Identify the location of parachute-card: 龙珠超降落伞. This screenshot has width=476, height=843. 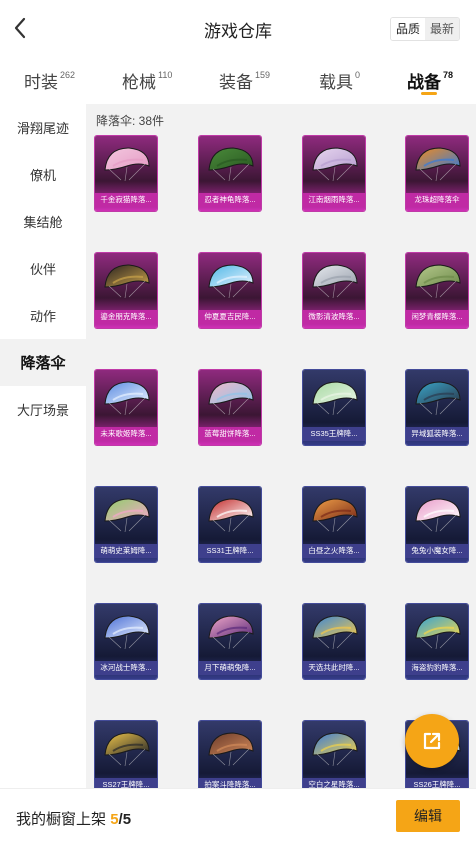
(437, 173).